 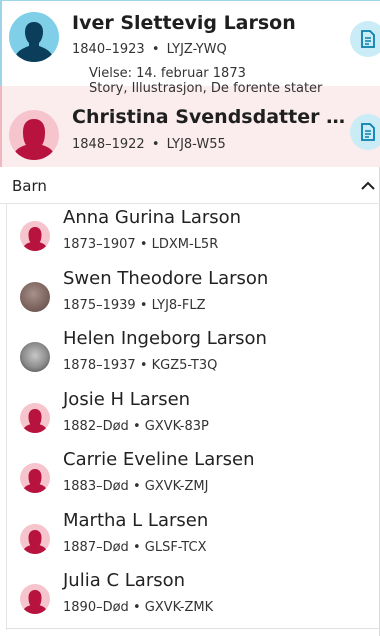 I want to click on child-lifespan: 1883–Død, so click(x=96, y=486).